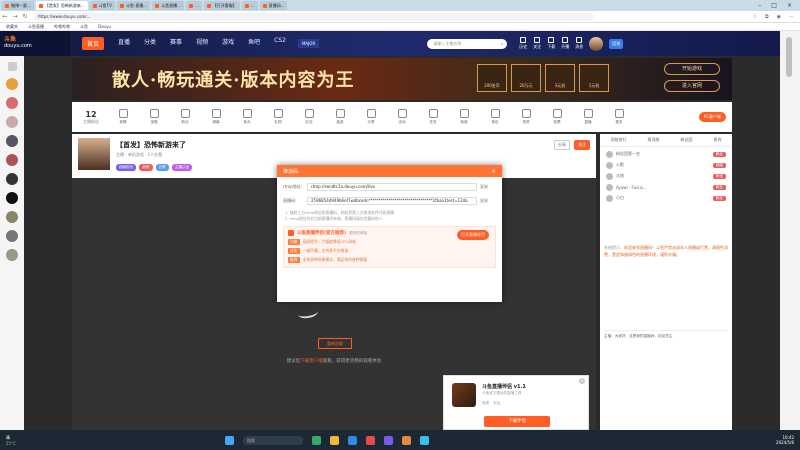  What do you see at coordinates (484, 187) in the screenshot?
I see `copy-rtmp-button: 复制` at bounding box center [484, 187].